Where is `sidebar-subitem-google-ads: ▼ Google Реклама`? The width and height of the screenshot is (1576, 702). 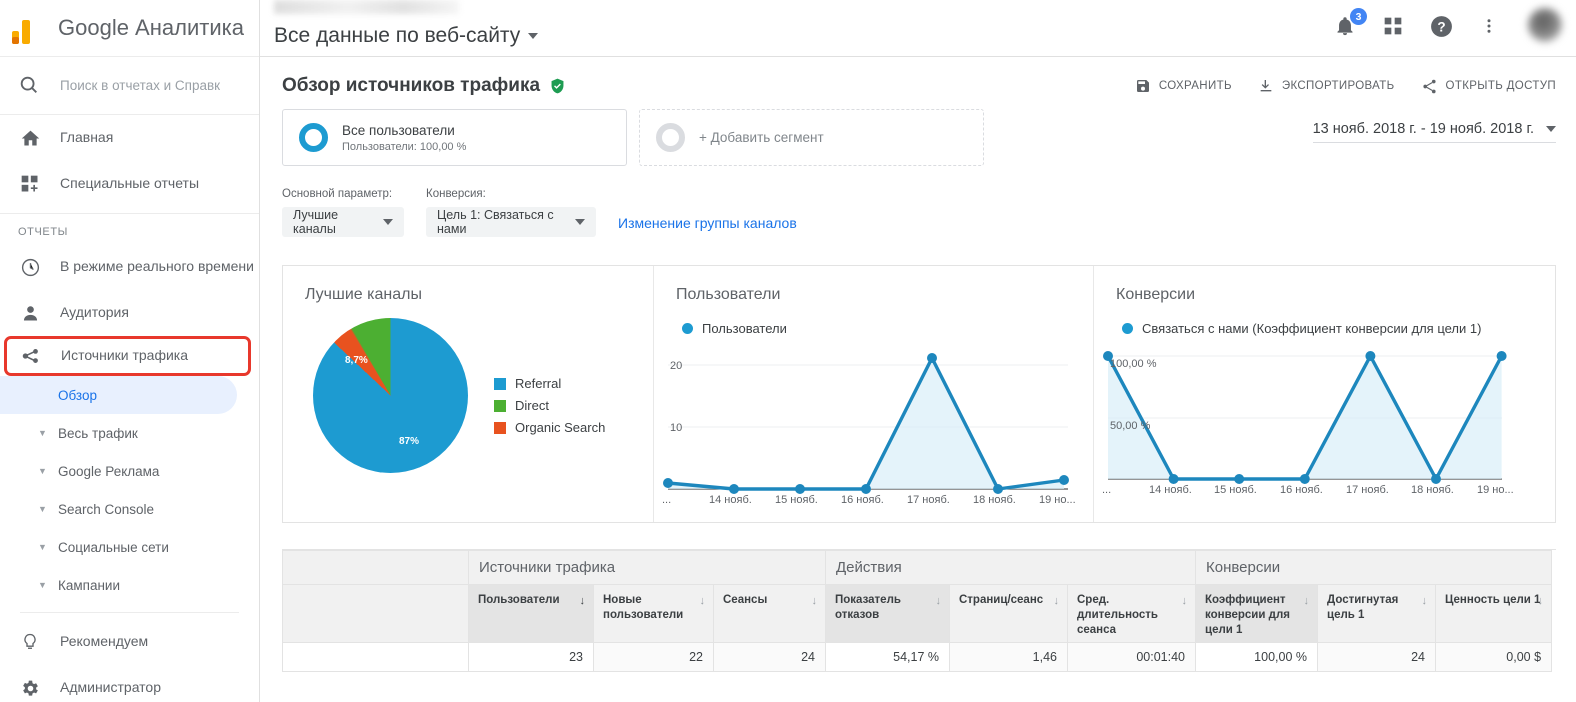 sidebar-subitem-google-ads: ▼ Google Реклама is located at coordinates (129, 471).